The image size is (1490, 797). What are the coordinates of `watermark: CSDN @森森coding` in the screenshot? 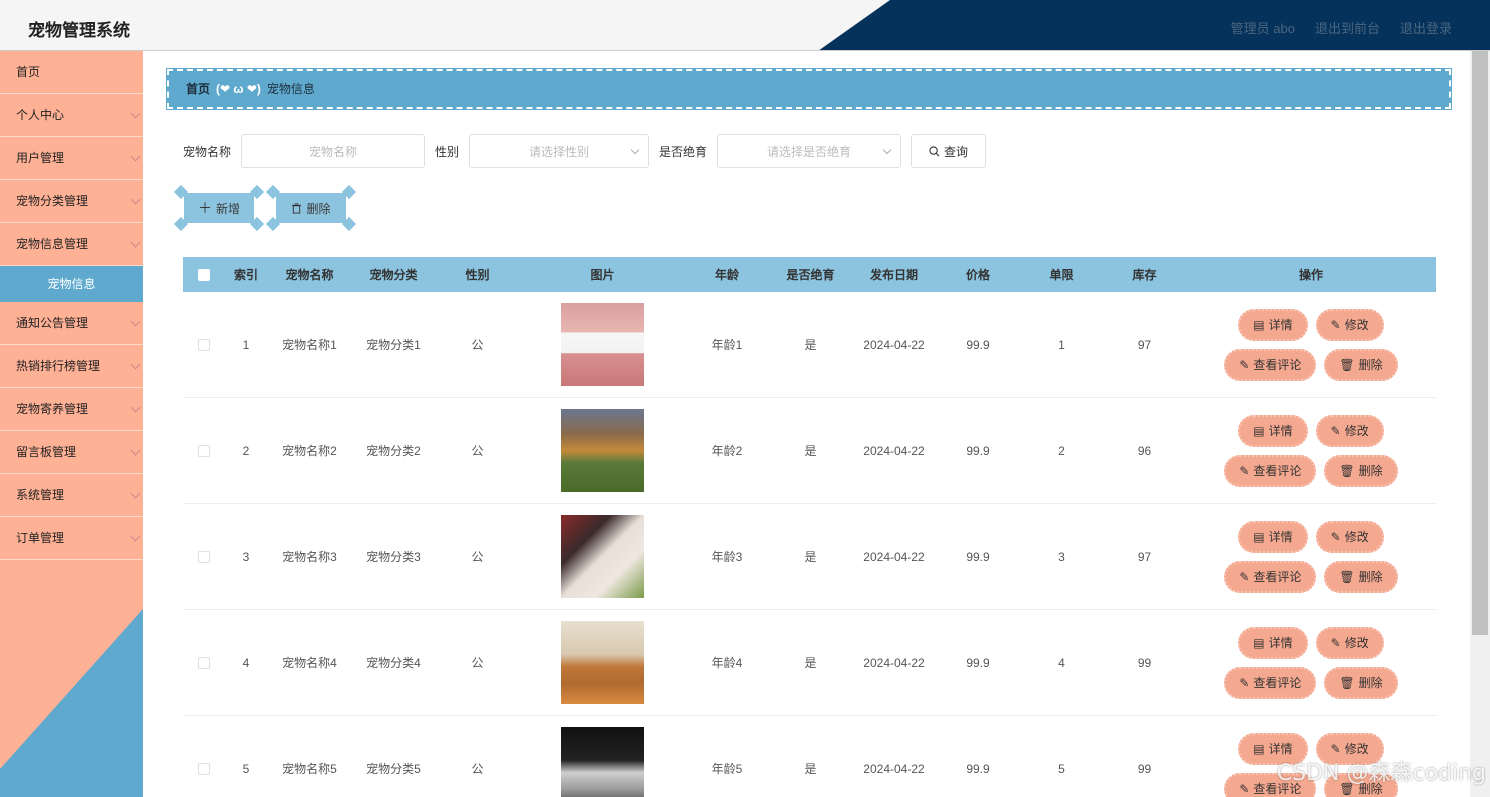 It's located at (1381, 773).